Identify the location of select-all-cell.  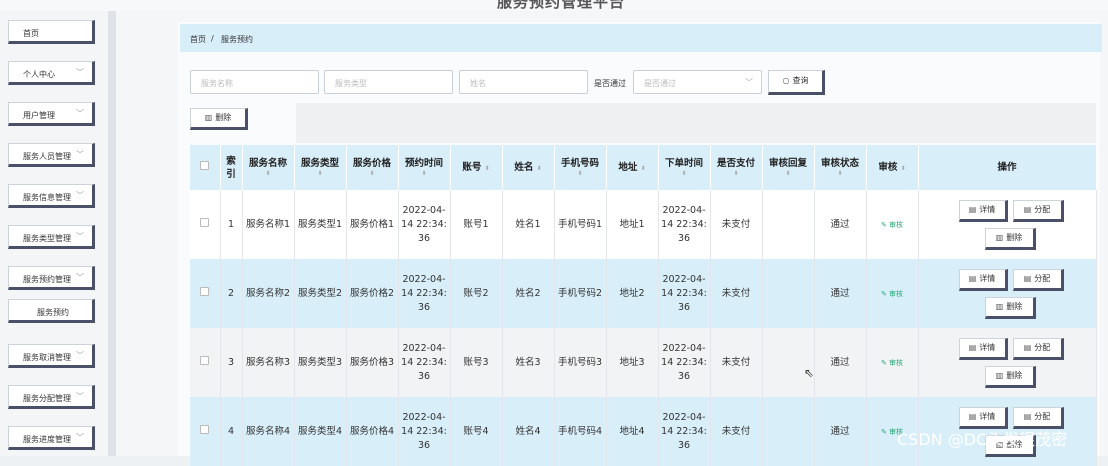
(205, 167).